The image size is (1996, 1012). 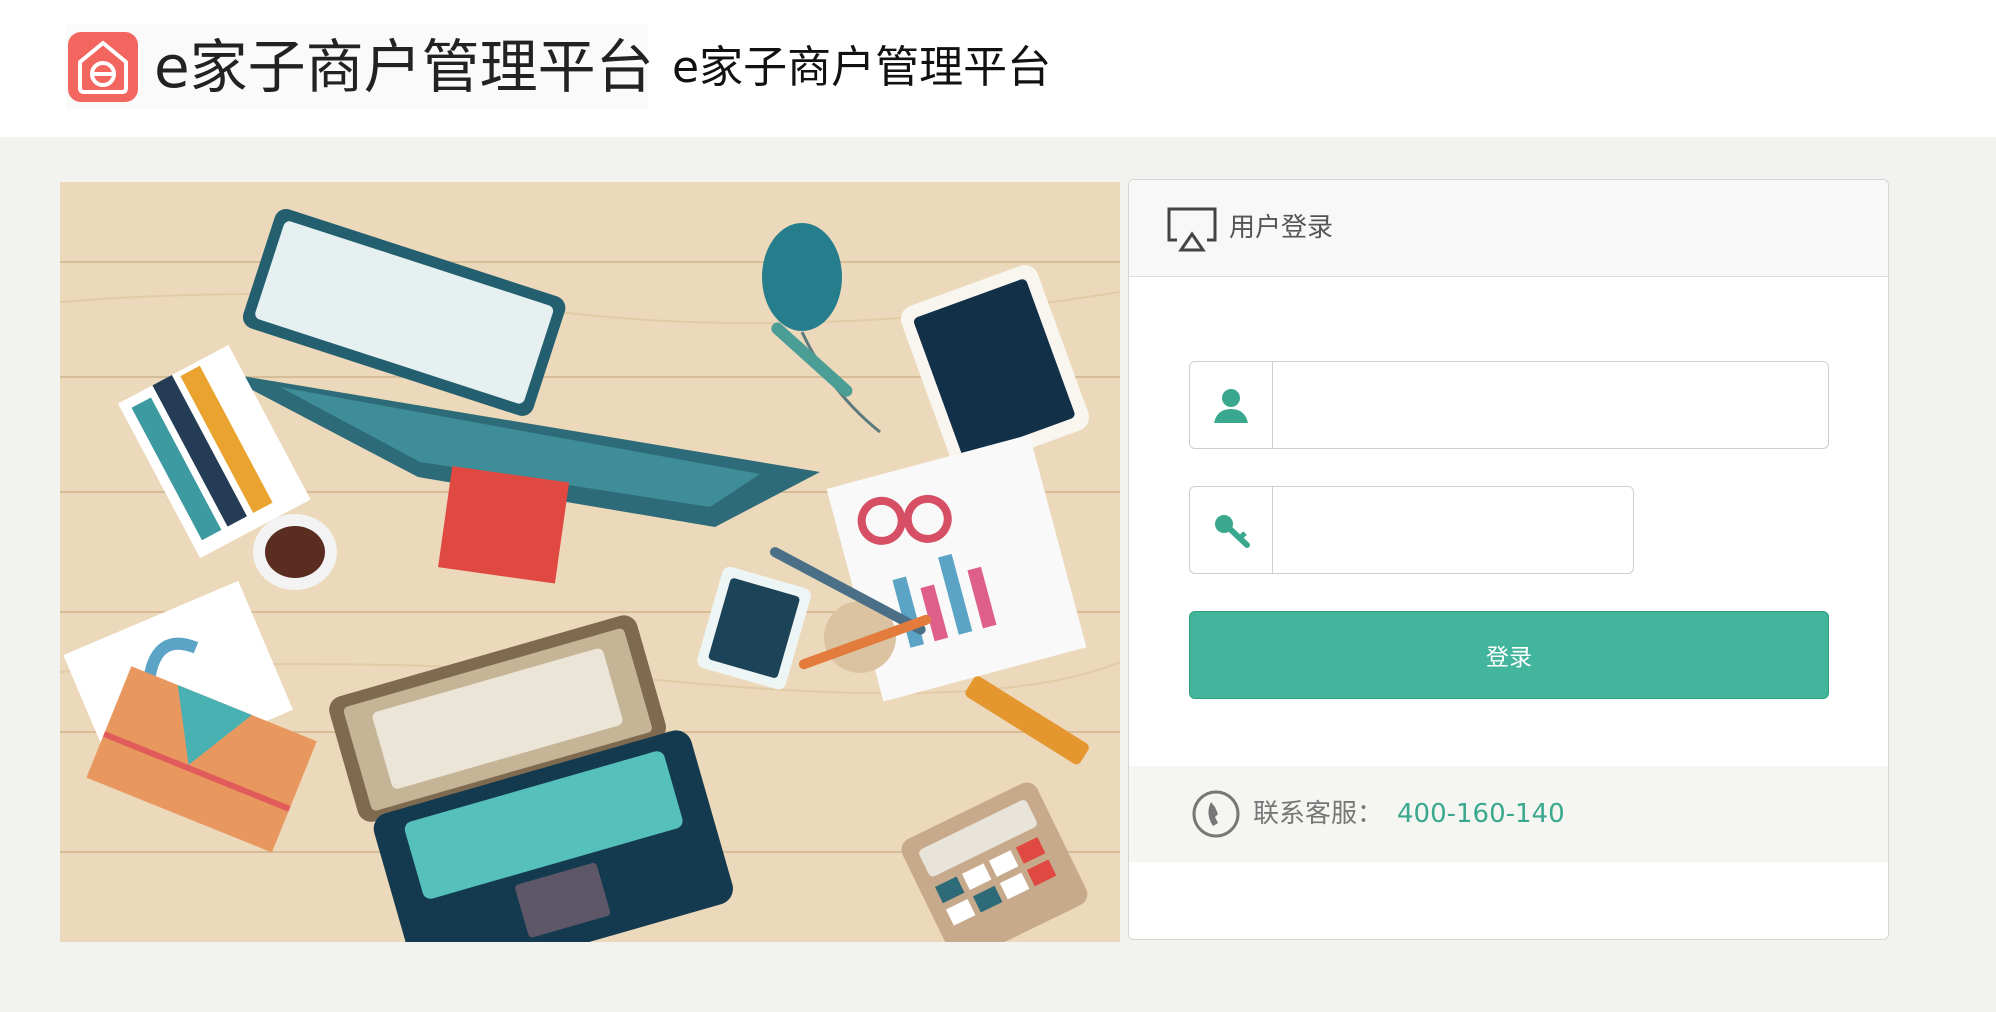 What do you see at coordinates (1553, 405) in the screenshot?
I see `username-input` at bounding box center [1553, 405].